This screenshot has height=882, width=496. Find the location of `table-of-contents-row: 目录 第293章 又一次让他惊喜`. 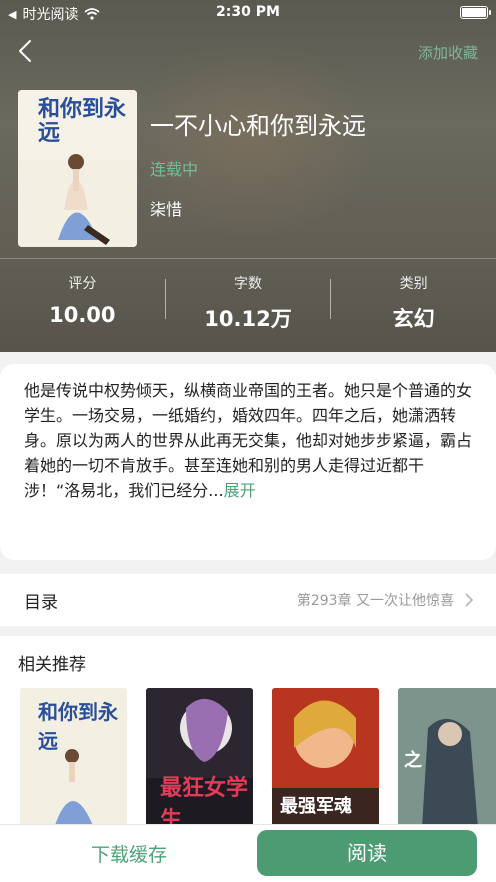

table-of-contents-row: 目录 第293章 又一次让他惊喜 is located at coordinates (248, 600).